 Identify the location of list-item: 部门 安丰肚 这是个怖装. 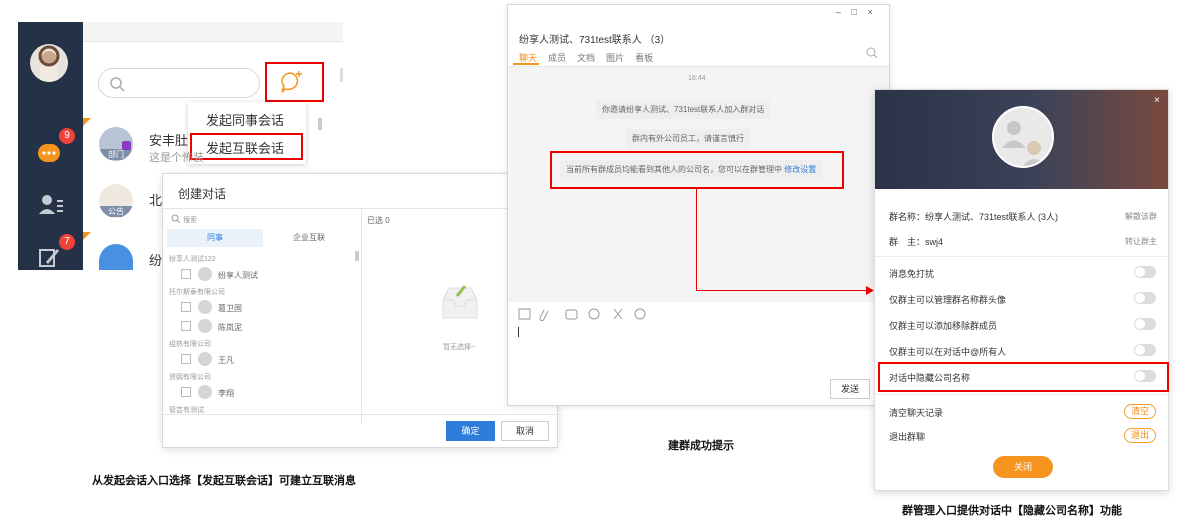
(143, 144).